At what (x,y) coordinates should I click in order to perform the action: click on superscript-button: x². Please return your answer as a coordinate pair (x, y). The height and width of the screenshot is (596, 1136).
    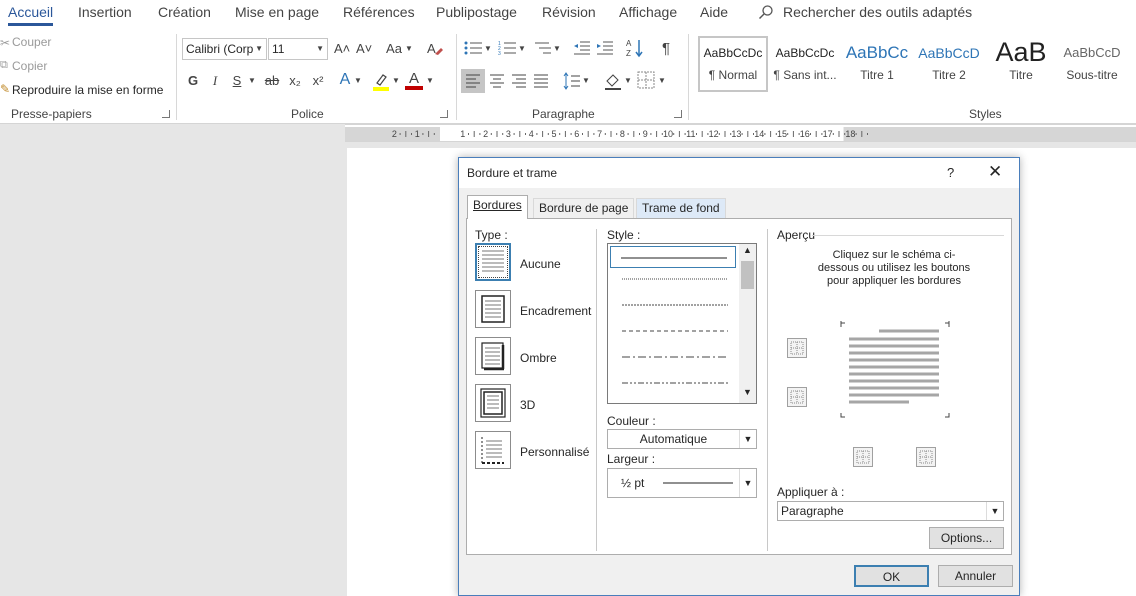
    Looking at the image, I should click on (318, 81).